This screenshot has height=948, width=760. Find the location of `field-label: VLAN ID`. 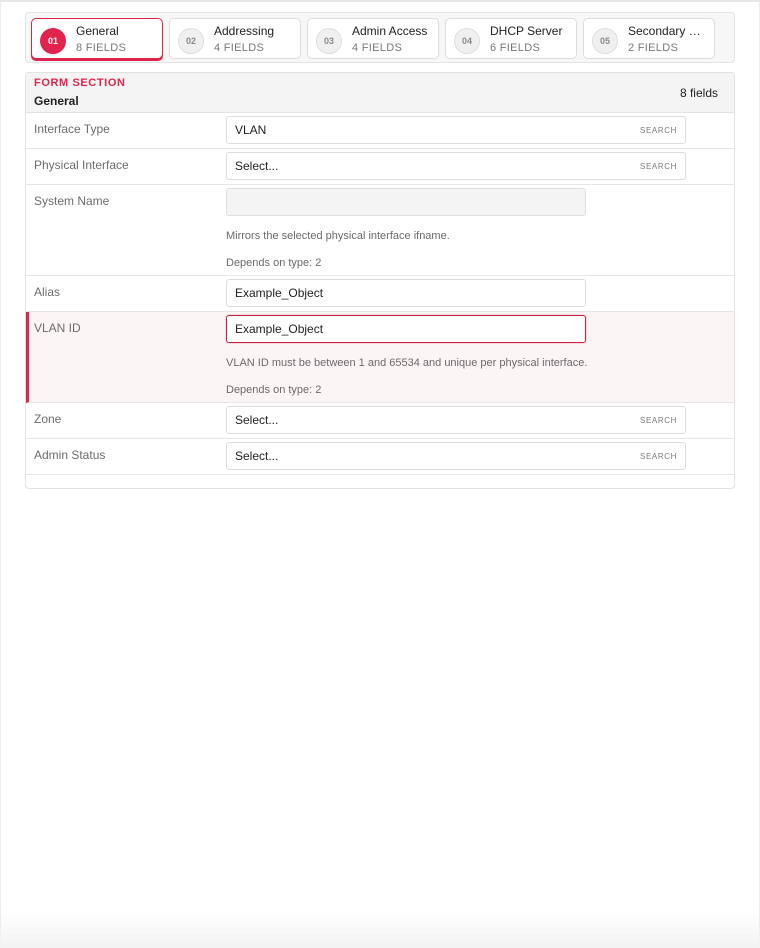

field-label: VLAN ID is located at coordinates (57, 328).